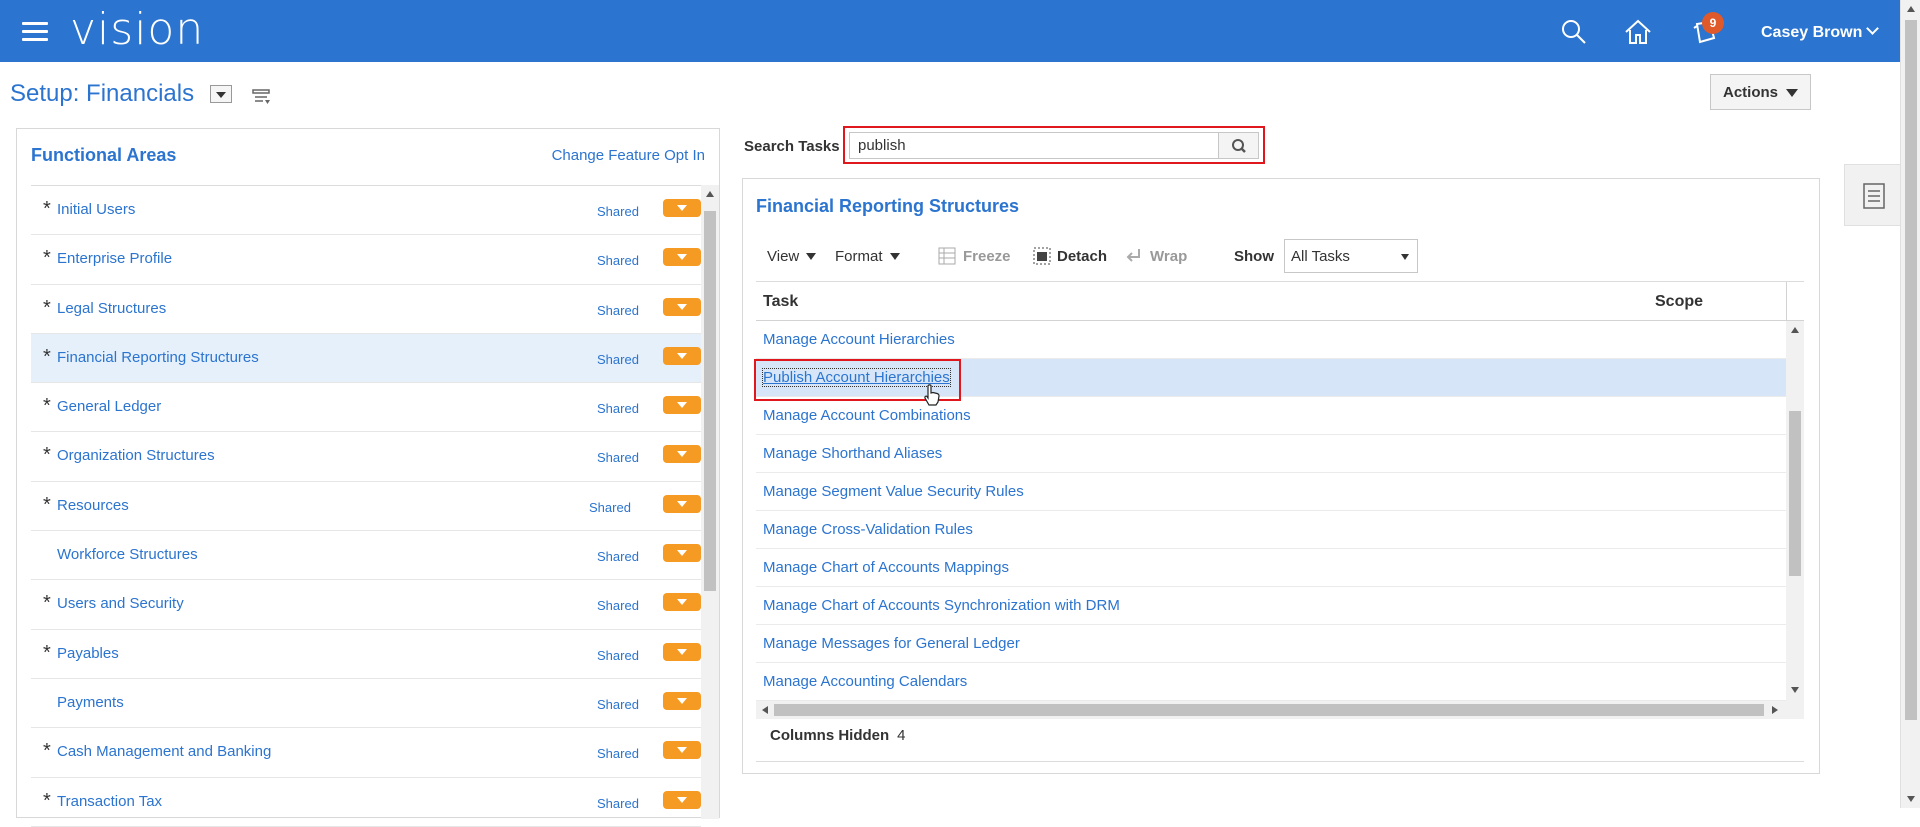 Image resolution: width=1920 pixels, height=827 pixels. I want to click on functional-area-row: Payments Shared, so click(366, 704).